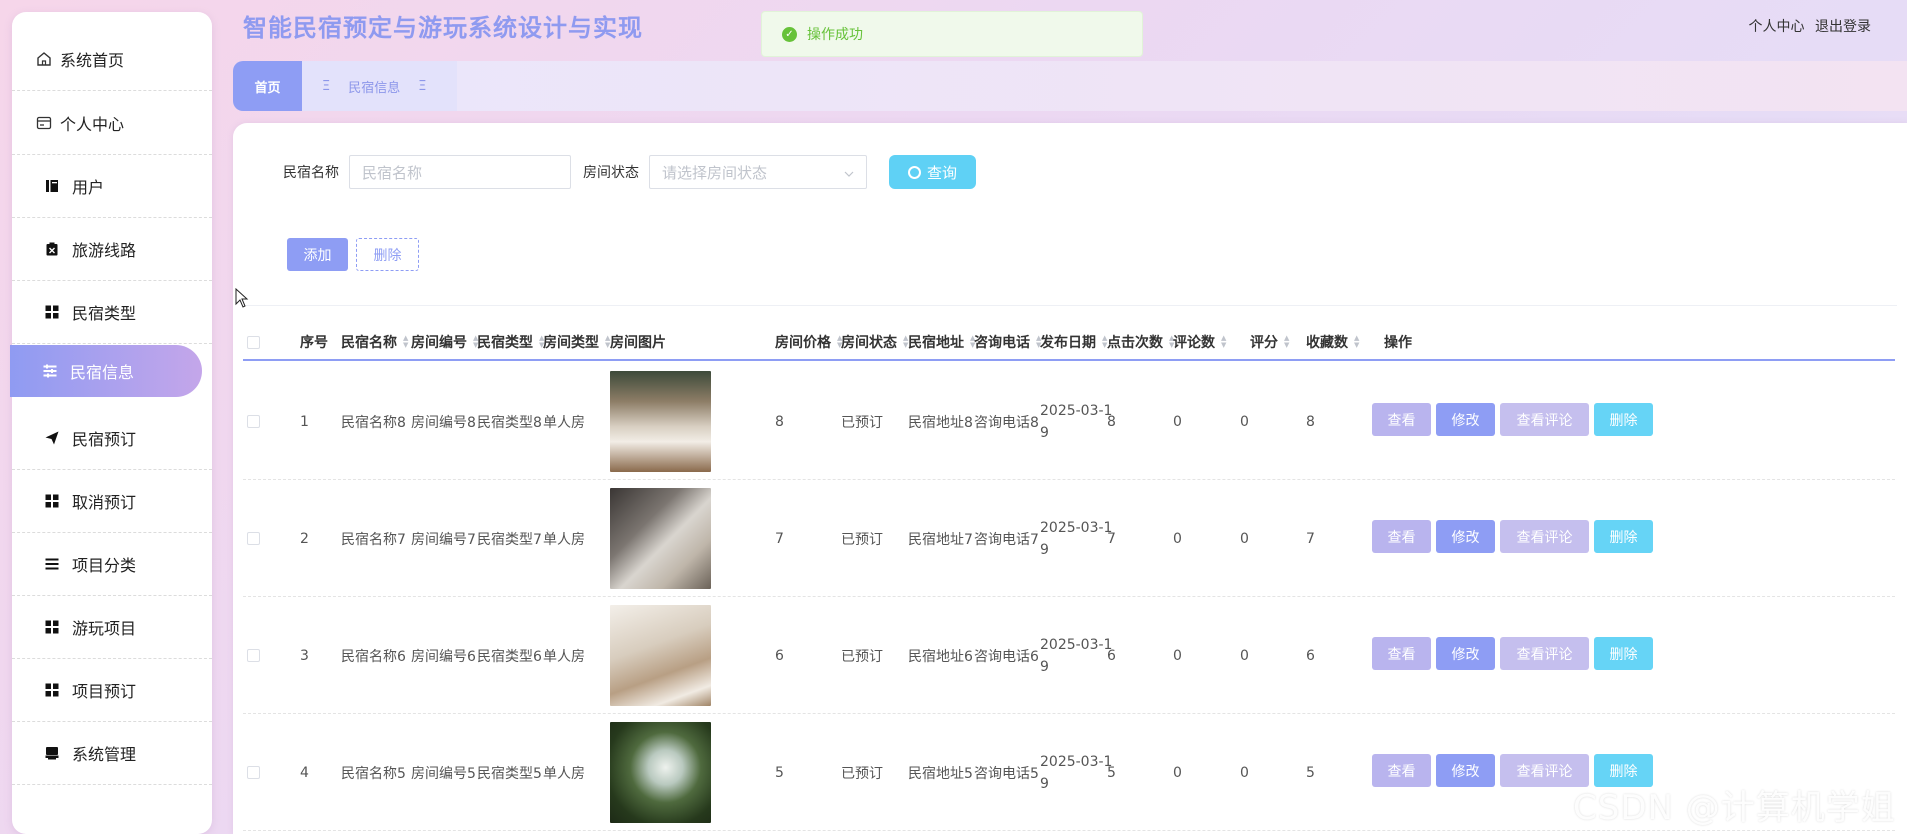  Describe the element at coordinates (52, 753) in the screenshot. I see `printer-icon` at that location.